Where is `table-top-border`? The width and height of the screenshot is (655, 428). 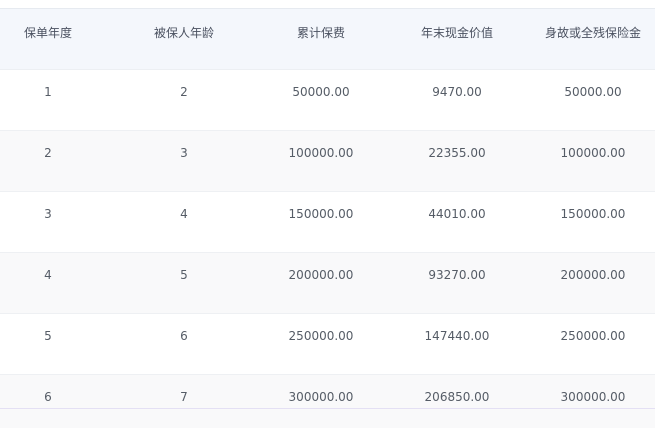
table-top-border is located at coordinates (327, 4).